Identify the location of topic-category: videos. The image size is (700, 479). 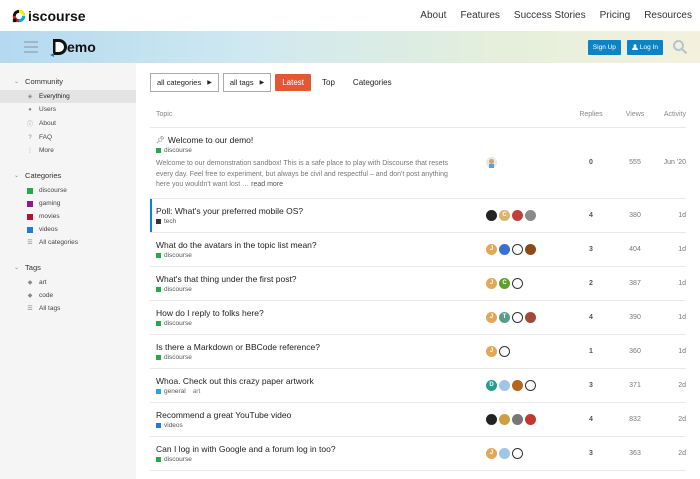
(321, 425).